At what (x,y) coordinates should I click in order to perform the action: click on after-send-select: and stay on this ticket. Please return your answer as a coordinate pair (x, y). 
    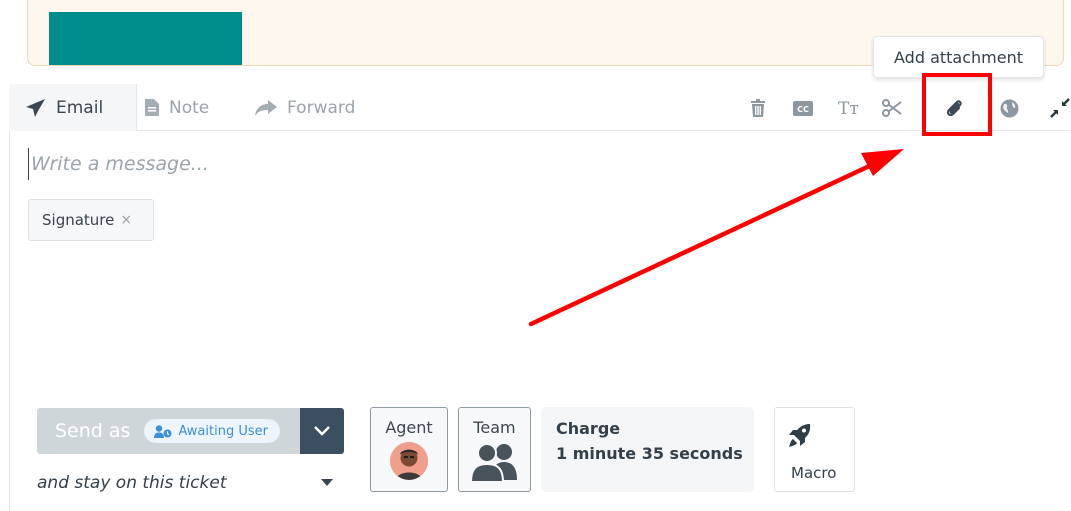
    Looking at the image, I should click on (185, 483).